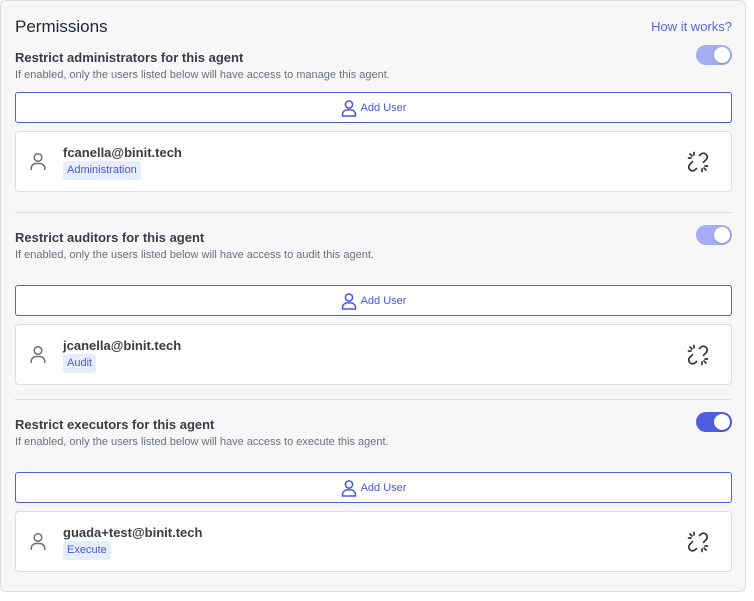 The width and height of the screenshot is (754, 601). I want to click on user-card: guada+test@binit.tech Execute, so click(373, 541).